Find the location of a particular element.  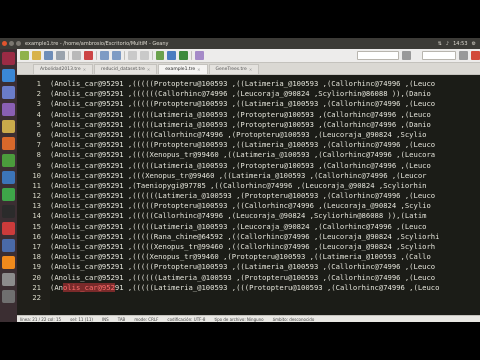

network-icon is located at coordinates (8, 245).